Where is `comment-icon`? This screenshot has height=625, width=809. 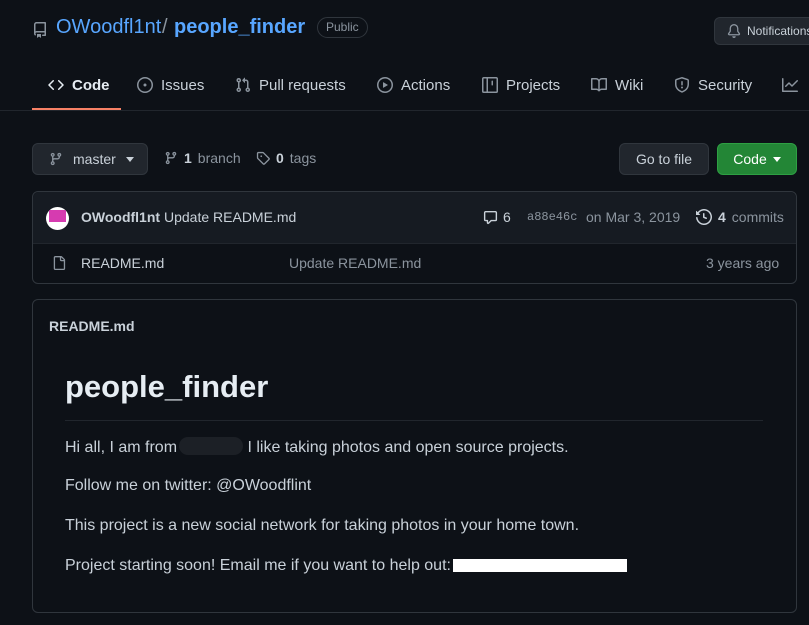 comment-icon is located at coordinates (490, 217).